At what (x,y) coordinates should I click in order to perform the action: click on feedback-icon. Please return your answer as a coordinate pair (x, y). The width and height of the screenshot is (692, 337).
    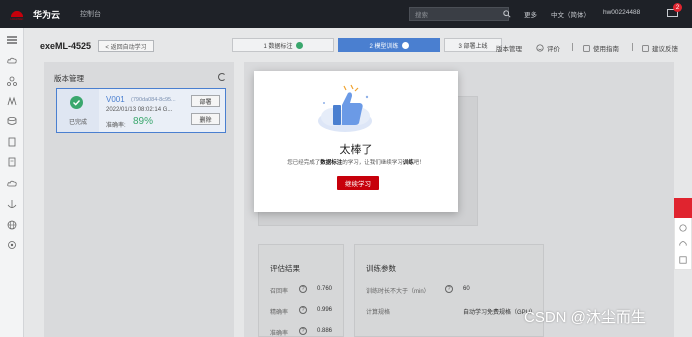
    Looking at the image, I should click on (645, 48).